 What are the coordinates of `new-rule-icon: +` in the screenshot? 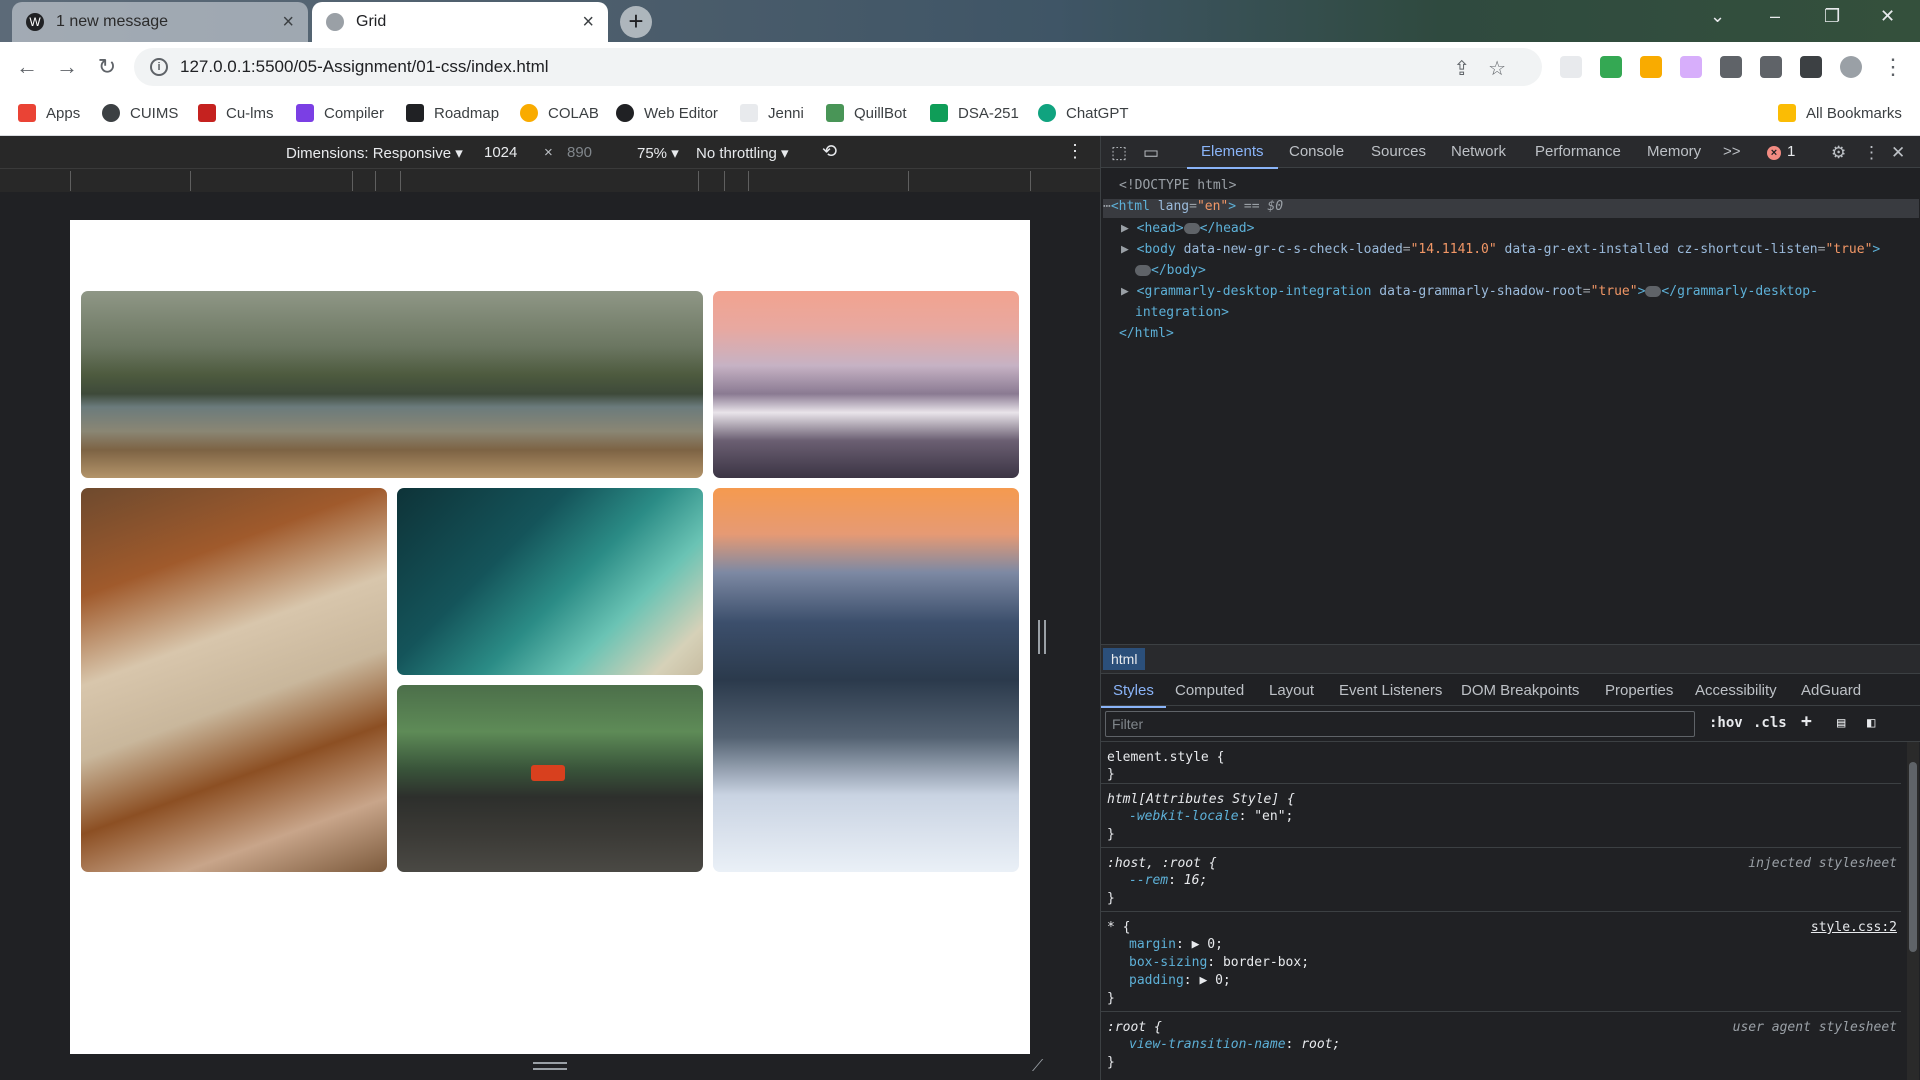 It's located at (1806, 721).